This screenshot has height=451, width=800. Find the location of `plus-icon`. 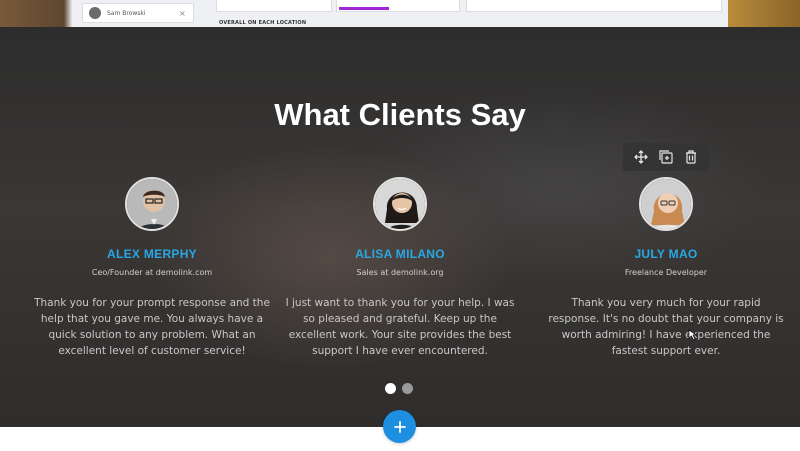

plus-icon is located at coordinates (399, 426).